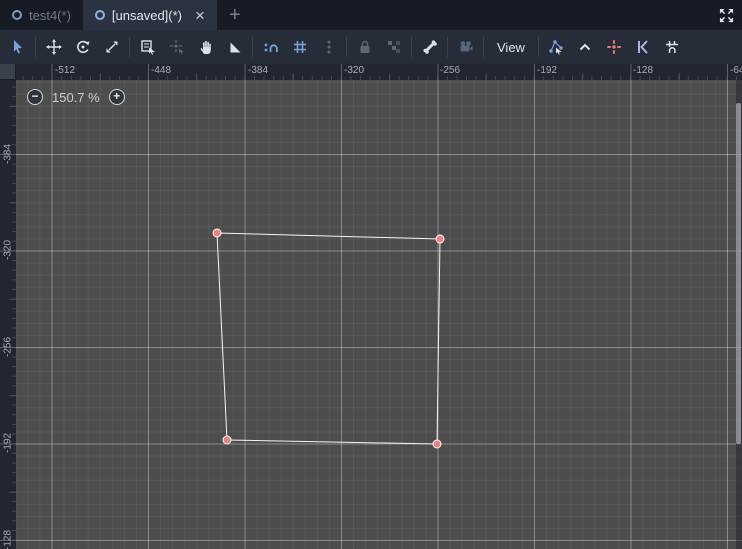 Image resolution: width=742 pixels, height=549 pixels. I want to click on grid-snap-icon, so click(299, 47).